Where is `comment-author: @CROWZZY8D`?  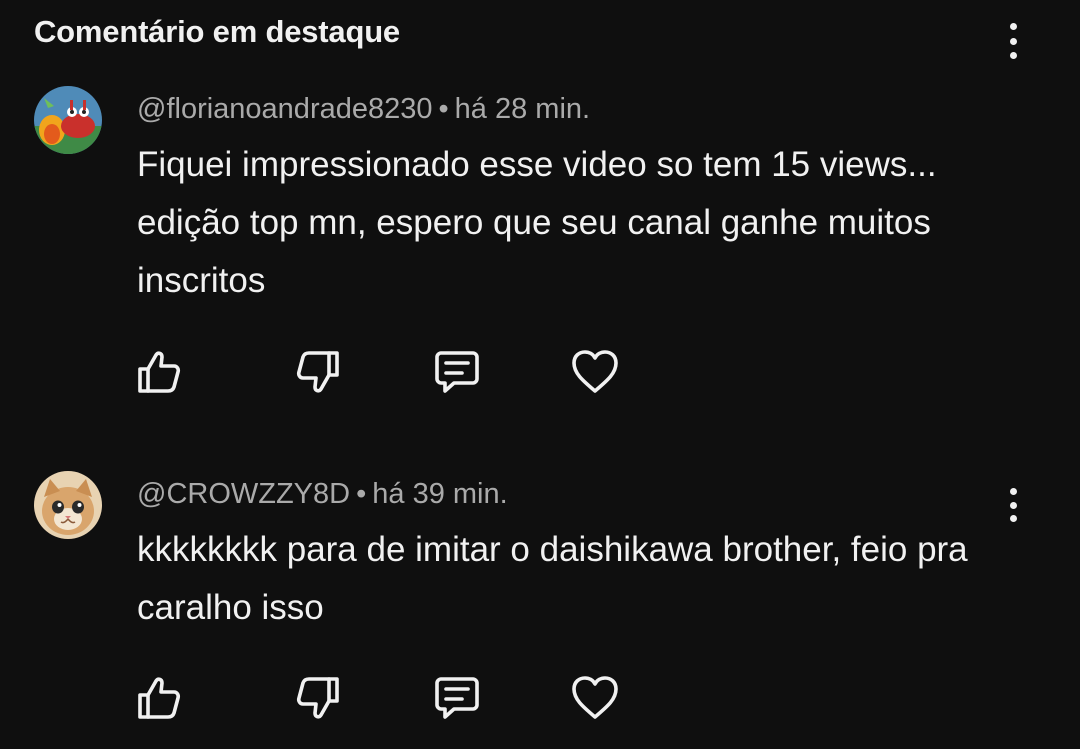
comment-author: @CROWZZY8D is located at coordinates (243, 494).